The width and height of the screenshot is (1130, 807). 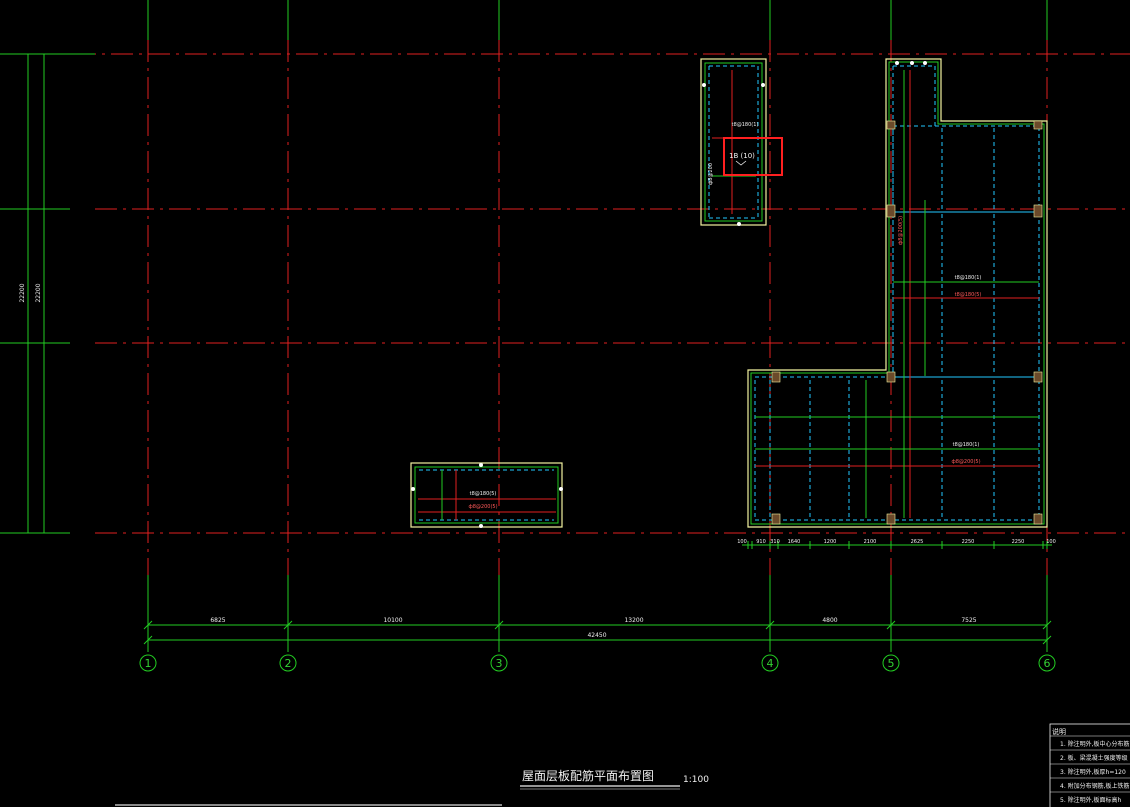 I want to click on notes-item-3: 3. 除注明外,板厚h=120, so click(x=1093, y=772).